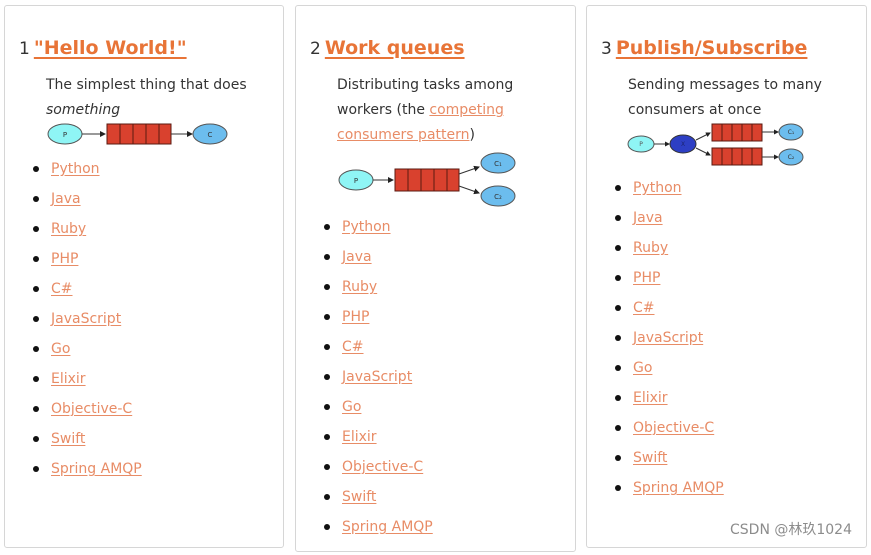 This screenshot has width=871, height=555. Describe the element at coordinates (210, 135) in the screenshot. I see `consumer-label: C` at that location.